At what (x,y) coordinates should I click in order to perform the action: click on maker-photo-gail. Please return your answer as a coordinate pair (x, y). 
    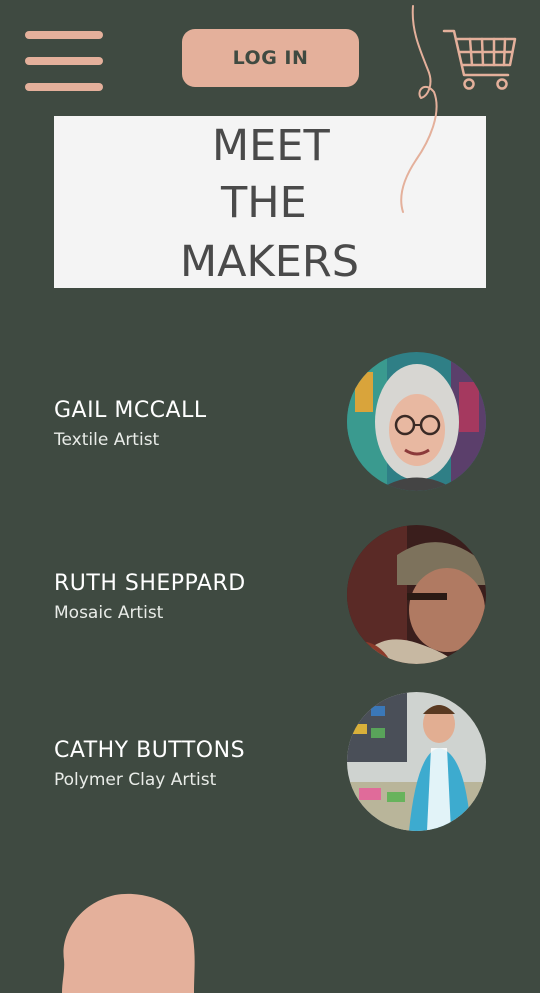
    Looking at the image, I should click on (416, 421).